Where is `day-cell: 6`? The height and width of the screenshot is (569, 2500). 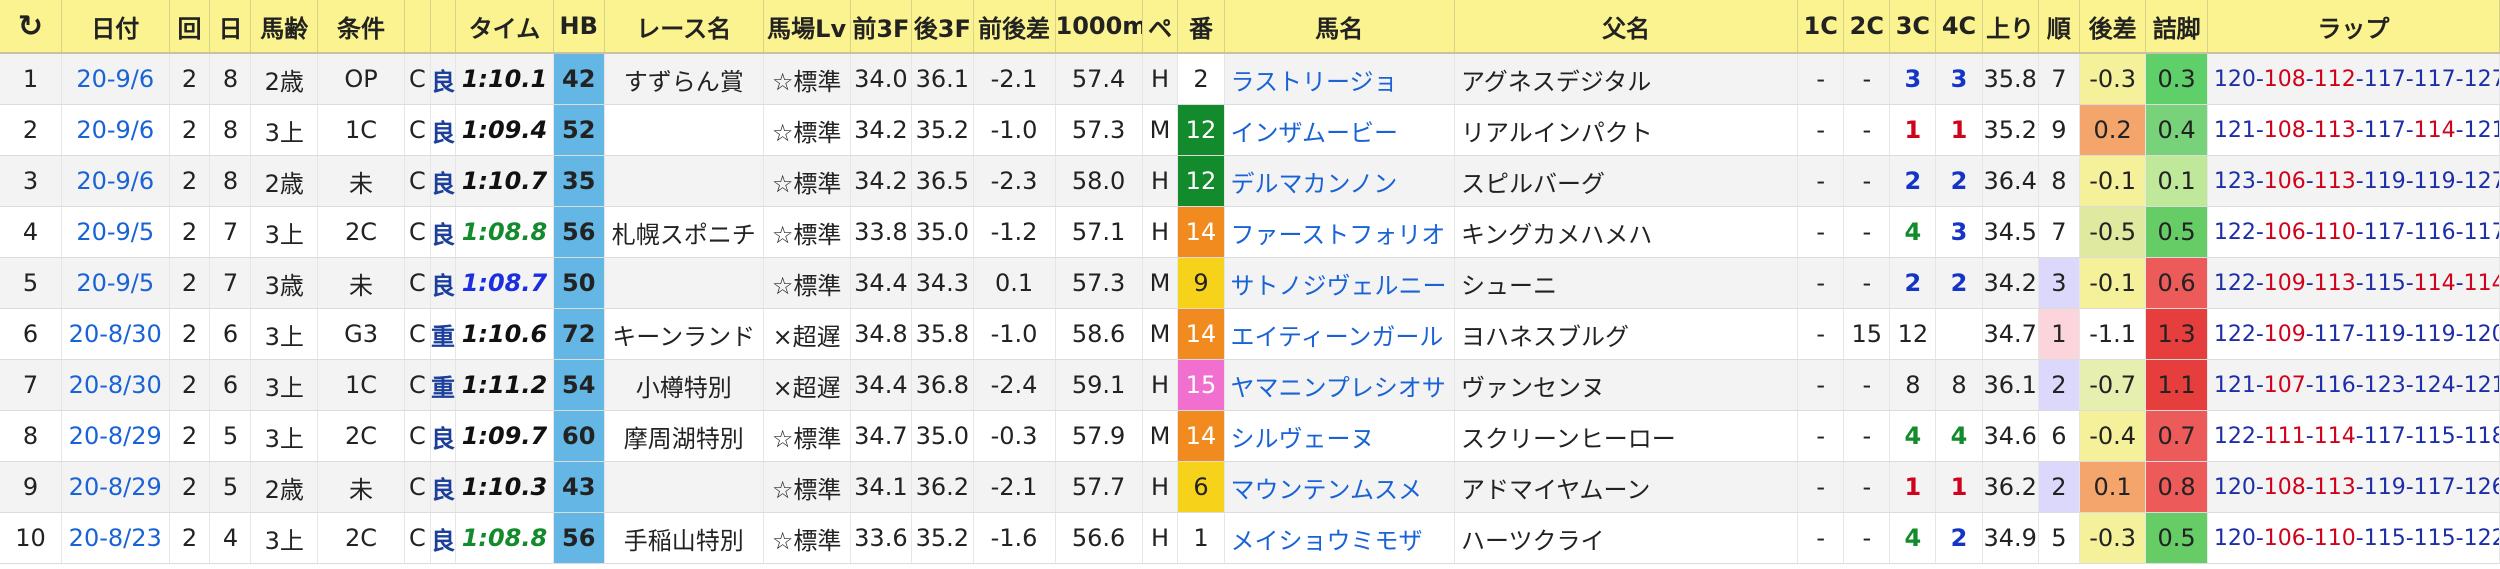
day-cell: 6 is located at coordinates (230, 385).